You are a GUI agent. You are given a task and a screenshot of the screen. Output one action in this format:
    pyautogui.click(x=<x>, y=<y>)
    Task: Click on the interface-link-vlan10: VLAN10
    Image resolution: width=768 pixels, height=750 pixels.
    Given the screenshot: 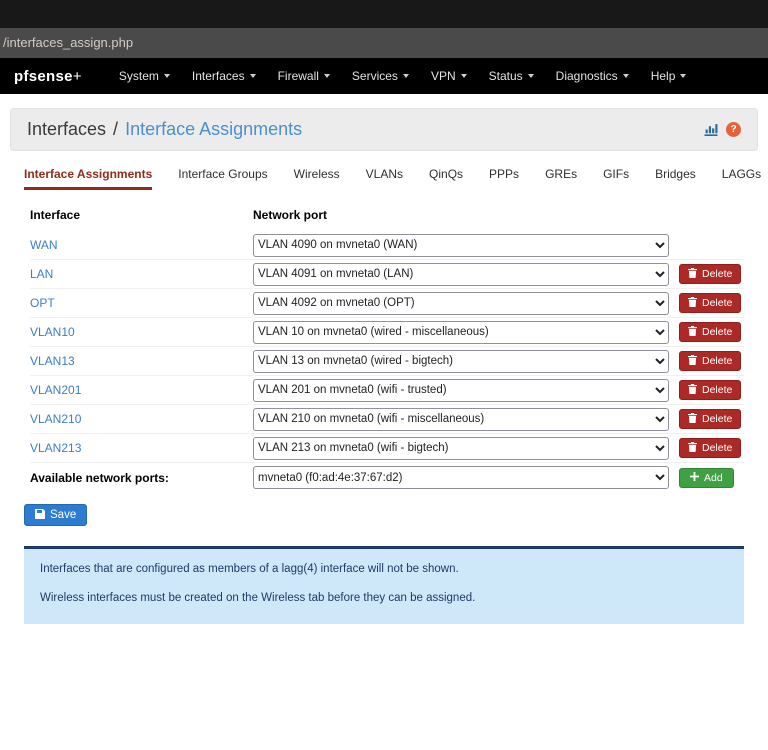 What is the action you would take?
    pyautogui.click(x=141, y=332)
    